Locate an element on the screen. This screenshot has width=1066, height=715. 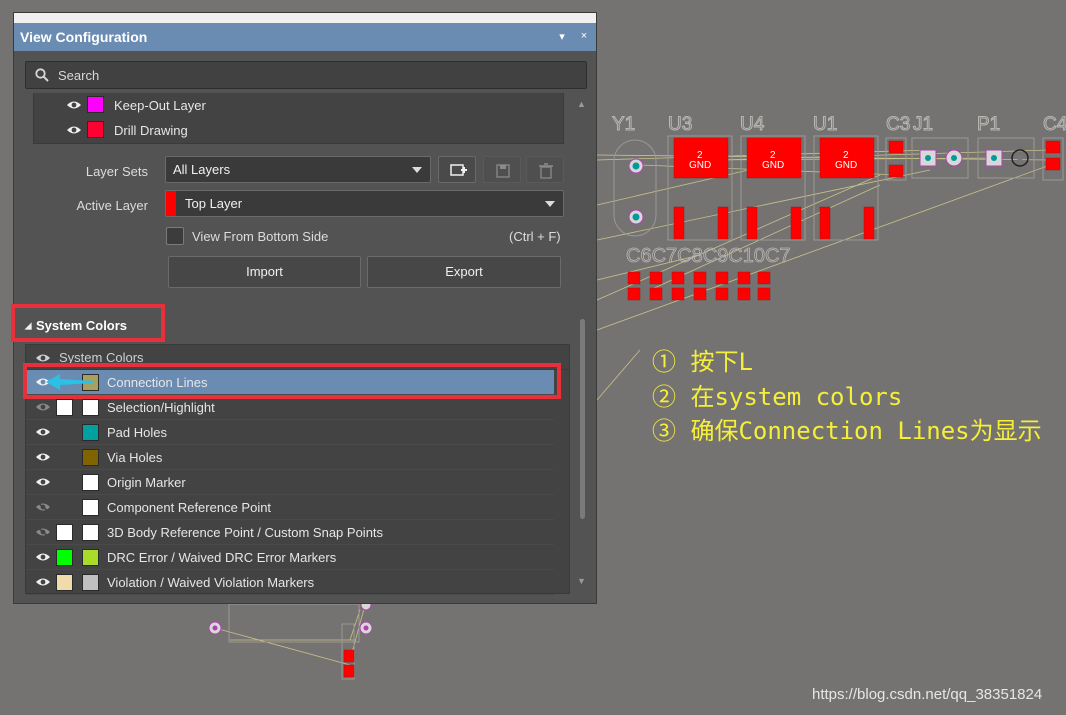
watermark: https://blog.csdn.net/qq_38351824 is located at coordinates (927, 694).